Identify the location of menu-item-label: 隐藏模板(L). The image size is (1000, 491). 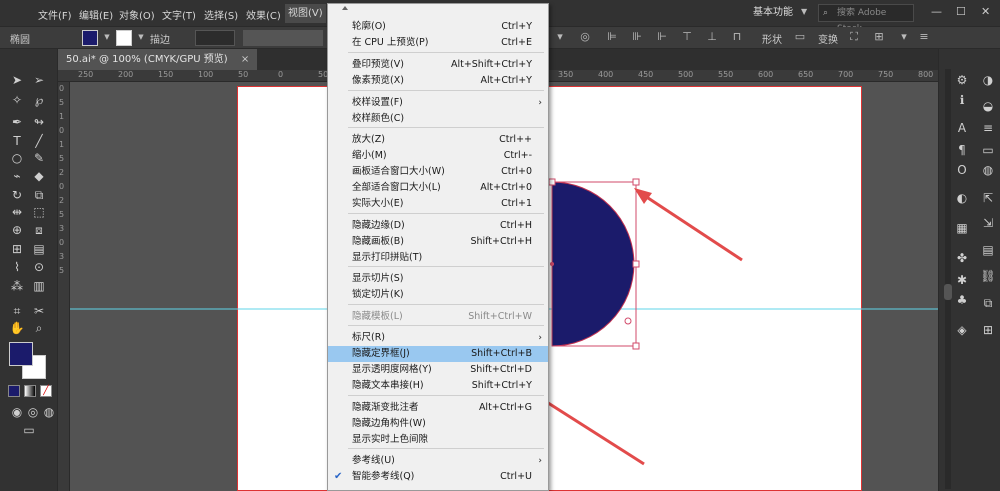
(377, 316).